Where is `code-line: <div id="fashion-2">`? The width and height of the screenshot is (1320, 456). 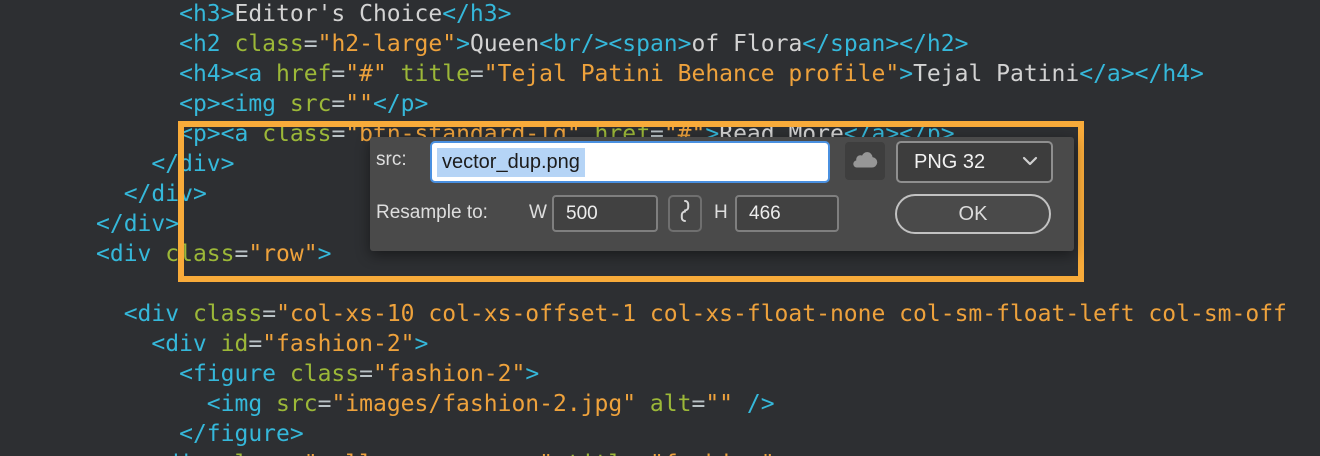
code-line: <div id="fashion-2"> is located at coordinates (290, 344).